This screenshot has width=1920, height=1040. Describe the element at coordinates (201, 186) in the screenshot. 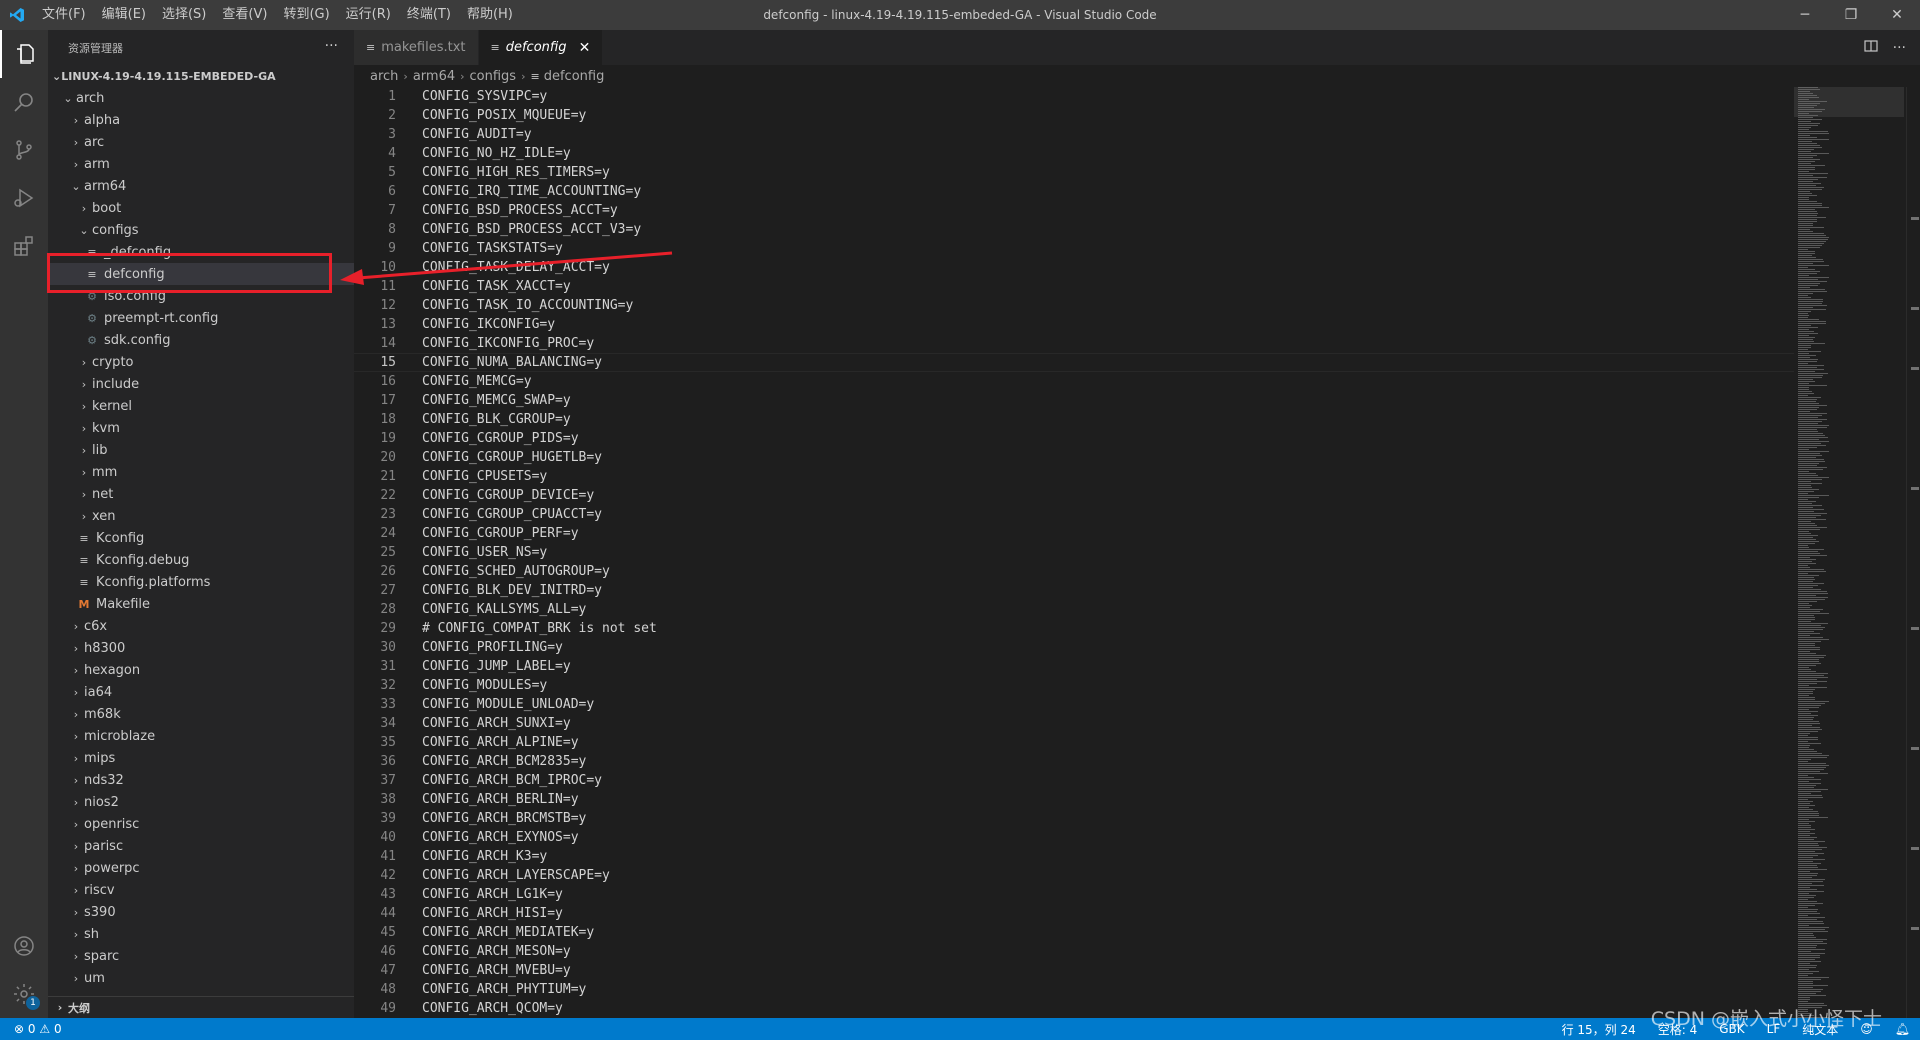

I see `tree-folder: ⌄ arm64` at that location.